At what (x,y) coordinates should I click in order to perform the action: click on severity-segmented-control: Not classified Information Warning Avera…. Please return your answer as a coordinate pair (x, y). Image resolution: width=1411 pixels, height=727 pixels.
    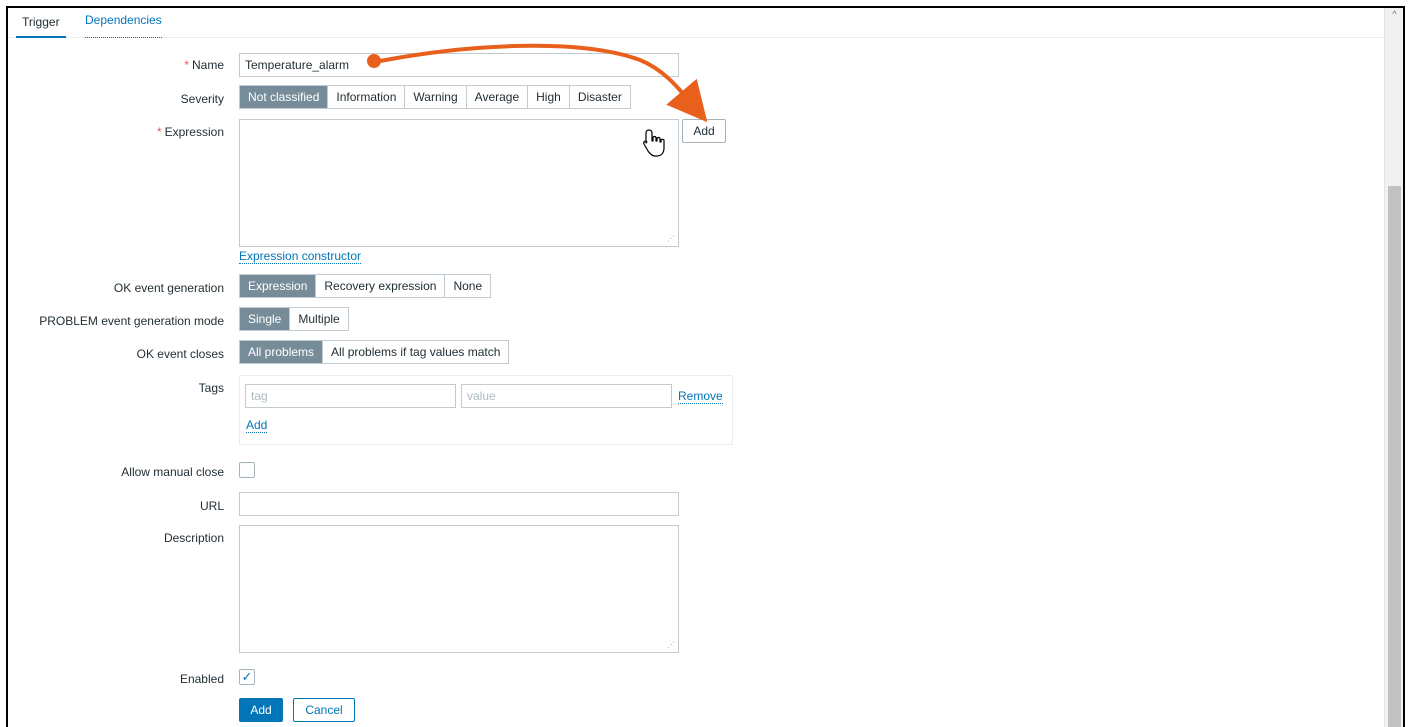
    Looking at the image, I should click on (435, 97).